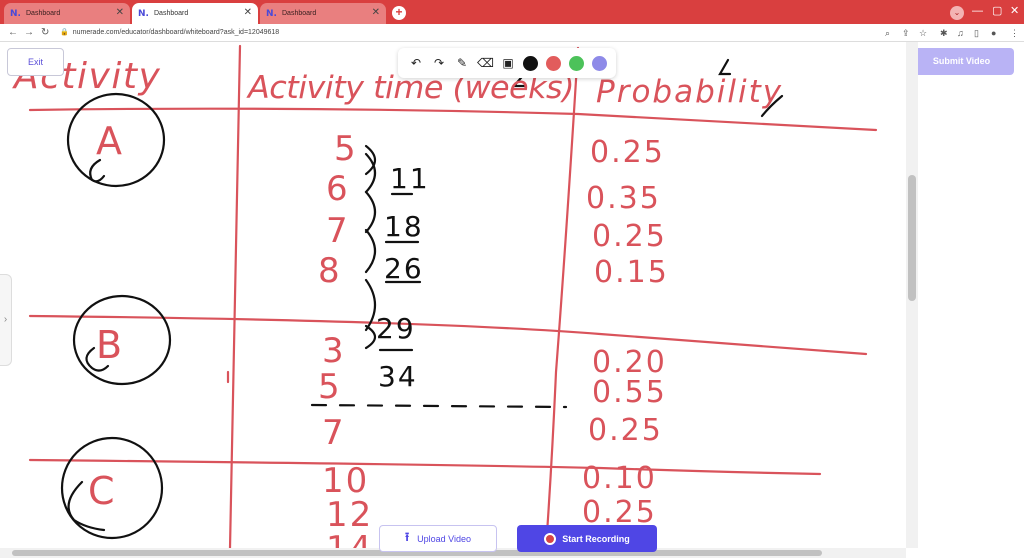 The image size is (1024, 558). Describe the element at coordinates (1014, 33) in the screenshot. I see `browser-menu-icon: ⋮` at that location.